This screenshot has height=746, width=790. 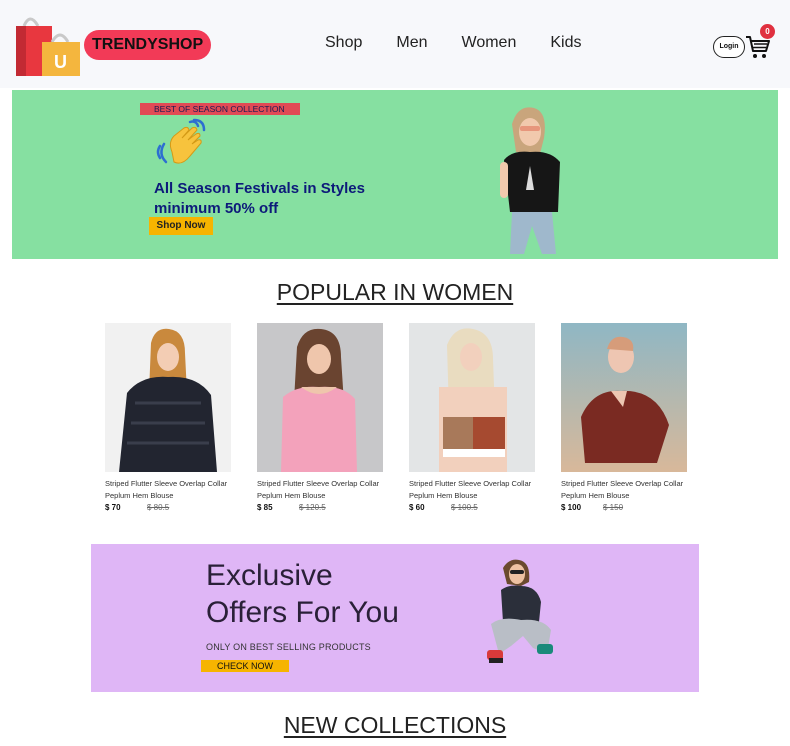 What do you see at coordinates (269, 575) in the screenshot?
I see `offer-title-line1: Exclusive` at bounding box center [269, 575].